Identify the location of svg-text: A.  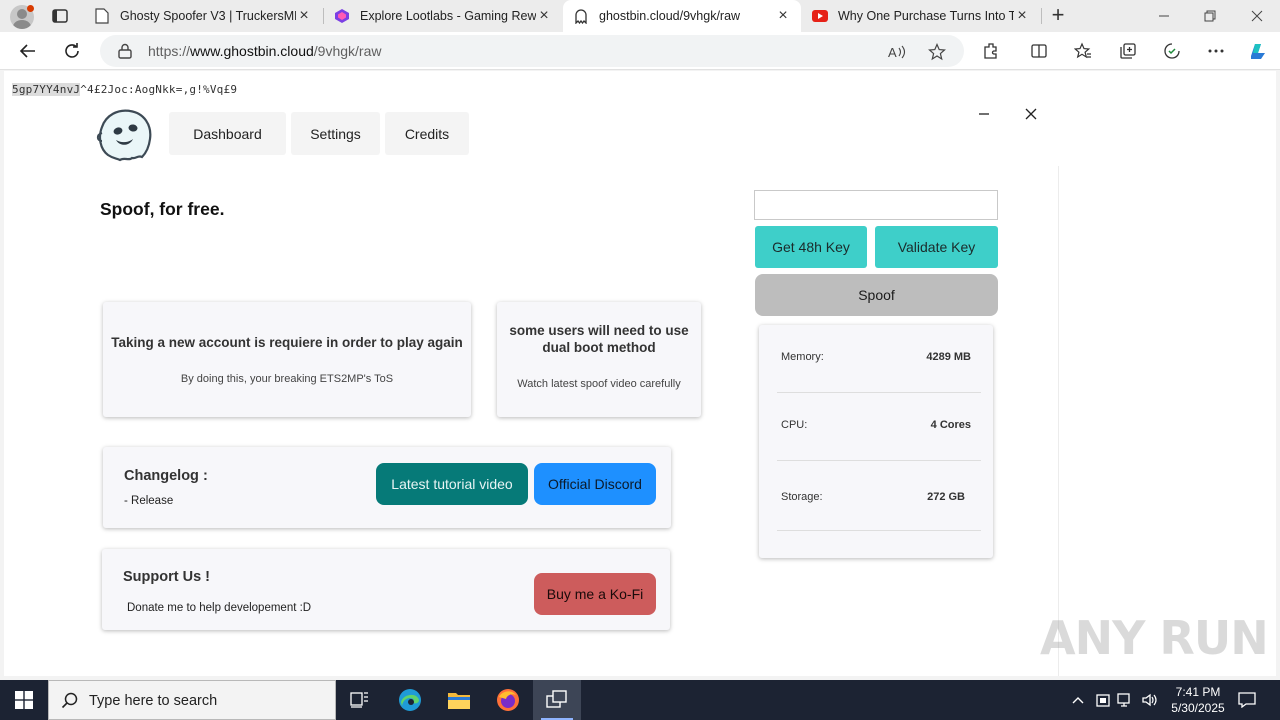
(892, 52).